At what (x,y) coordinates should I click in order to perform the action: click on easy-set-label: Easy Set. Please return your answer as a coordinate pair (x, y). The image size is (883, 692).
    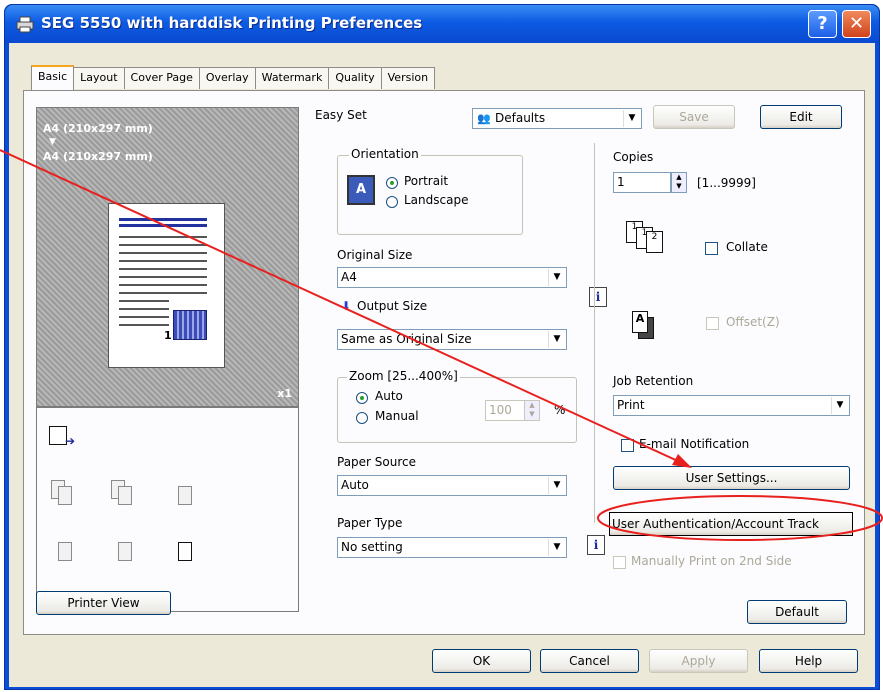
    Looking at the image, I should click on (341, 115).